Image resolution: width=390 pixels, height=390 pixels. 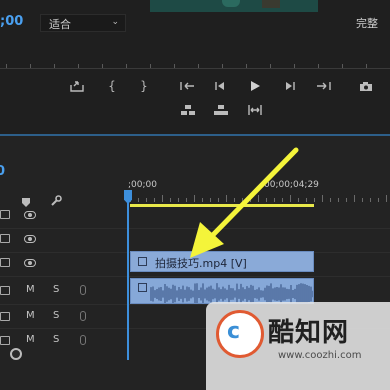 I want to click on work-area-bar, so click(x=222, y=205).